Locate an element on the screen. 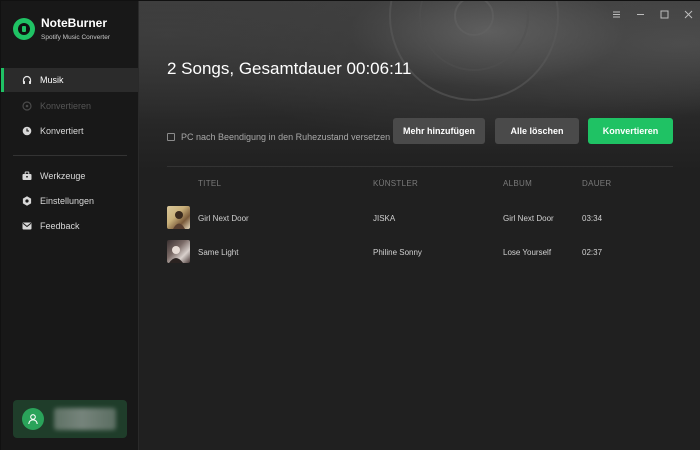 The width and height of the screenshot is (700, 450). sidebar-divider is located at coordinates (70, 155).